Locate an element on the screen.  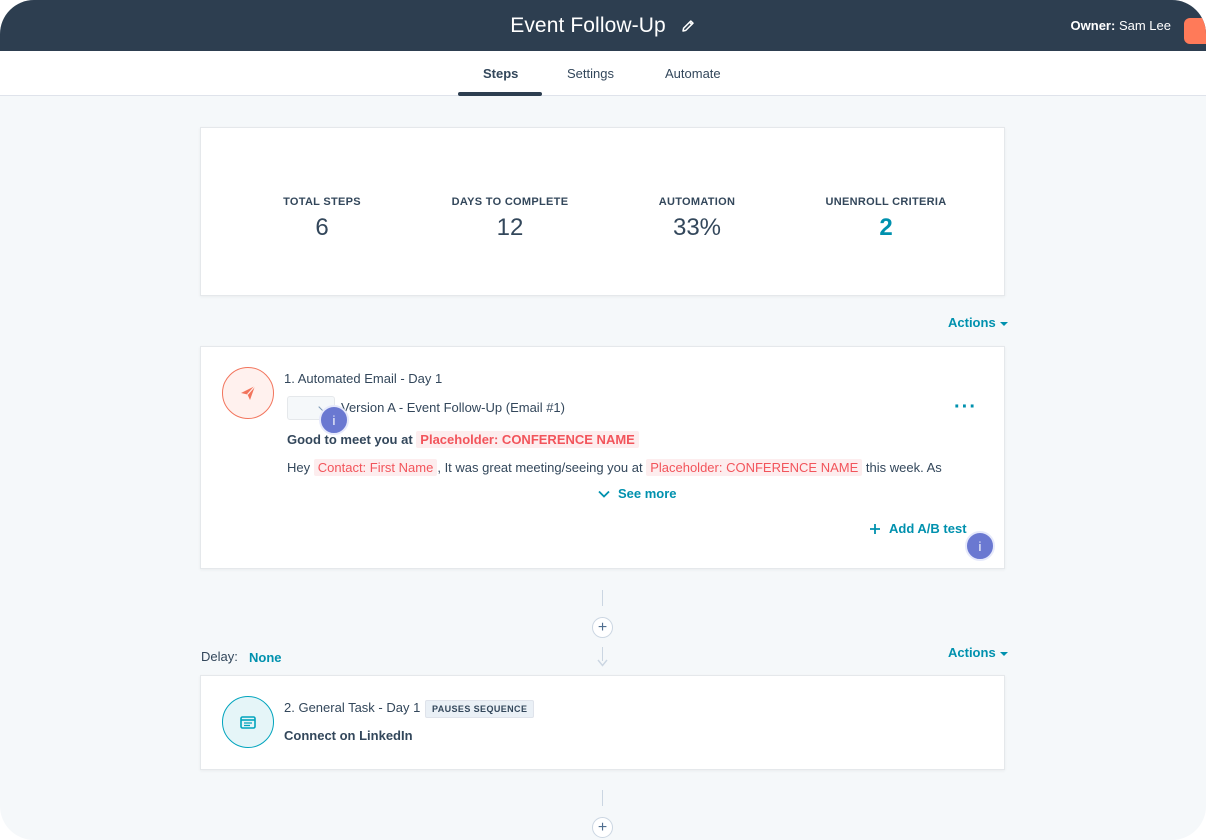
stat-value: 6 is located at coordinates (322, 227).